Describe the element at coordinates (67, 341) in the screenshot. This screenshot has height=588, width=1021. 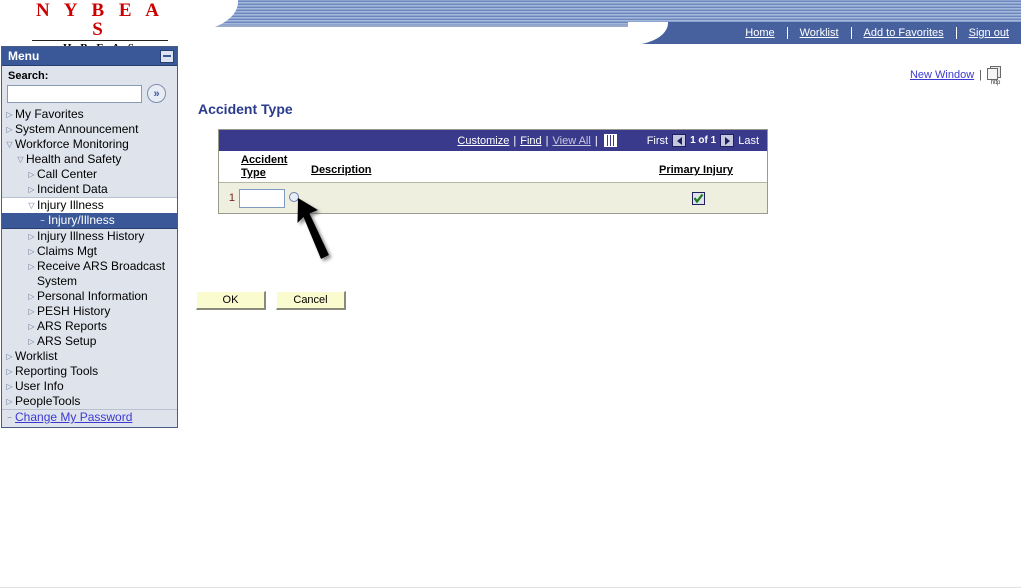
I see `sidebar-item-label: ARS Setup` at that location.